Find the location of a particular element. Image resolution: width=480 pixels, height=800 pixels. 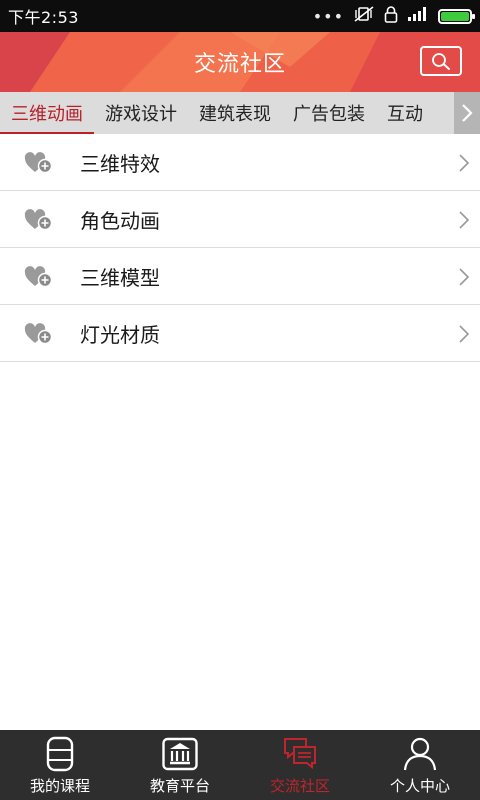

battery-fill is located at coordinates (455, 16).